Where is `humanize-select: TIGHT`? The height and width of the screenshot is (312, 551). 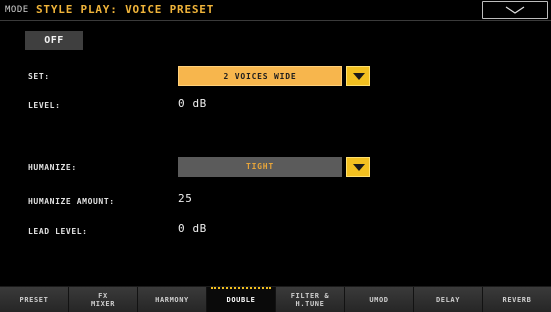 humanize-select: TIGHT is located at coordinates (260, 167).